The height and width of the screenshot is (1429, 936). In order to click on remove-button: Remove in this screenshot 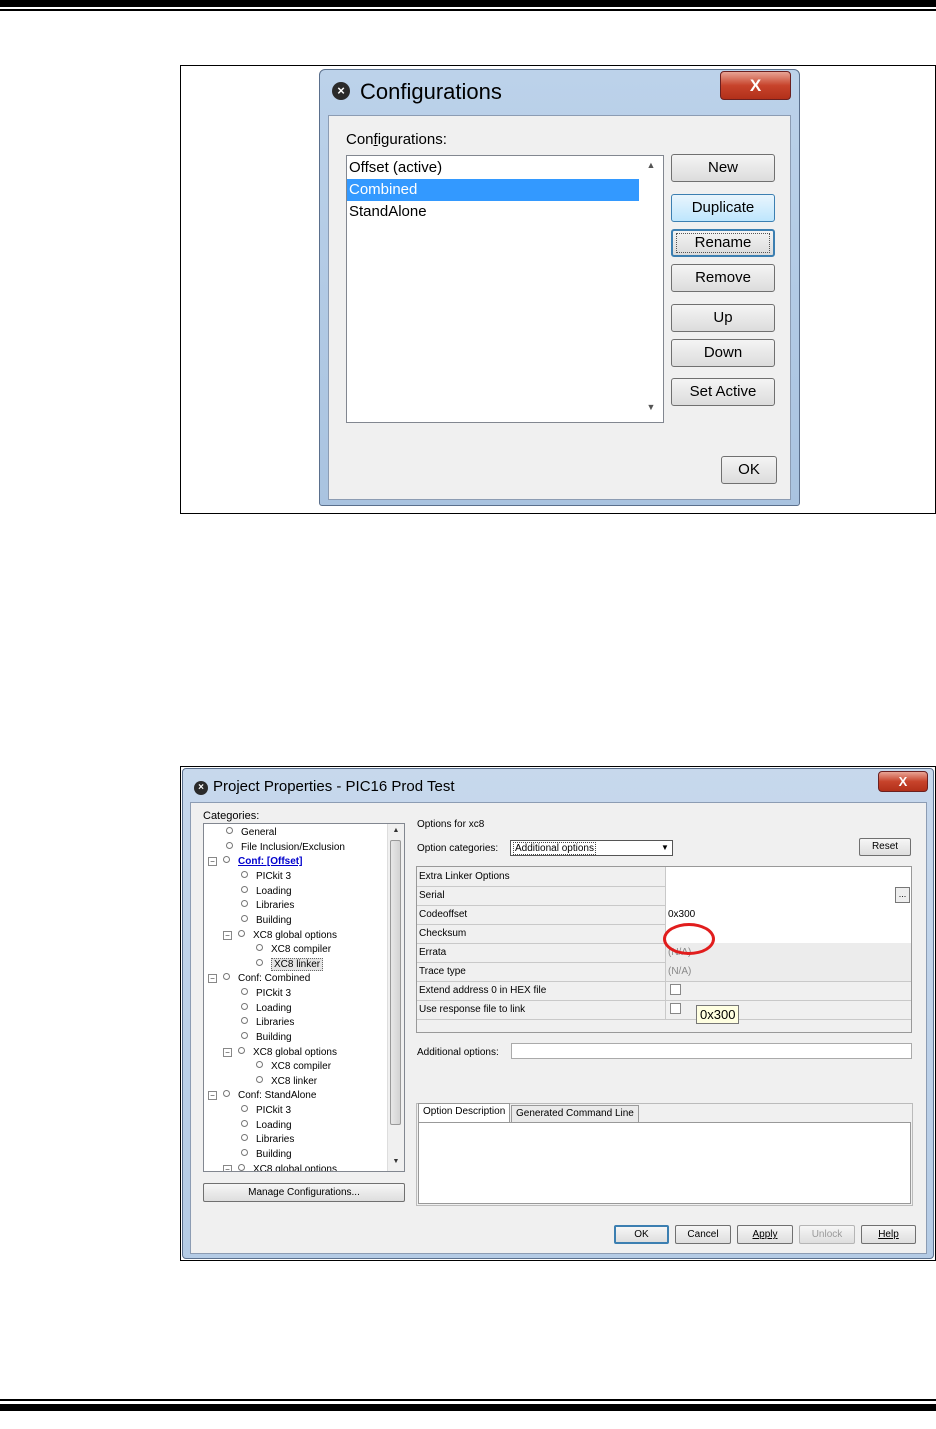, I will do `click(723, 278)`.